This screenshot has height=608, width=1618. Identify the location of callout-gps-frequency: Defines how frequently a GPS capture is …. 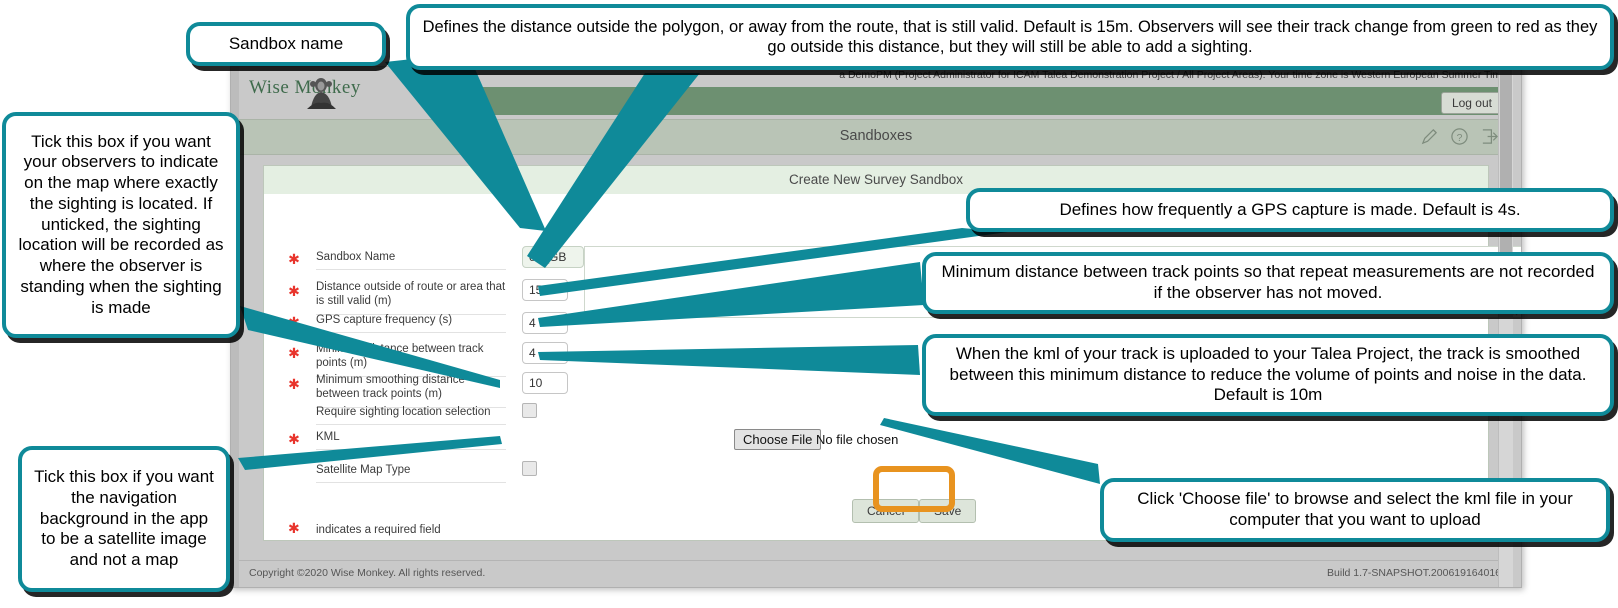
(1290, 210).